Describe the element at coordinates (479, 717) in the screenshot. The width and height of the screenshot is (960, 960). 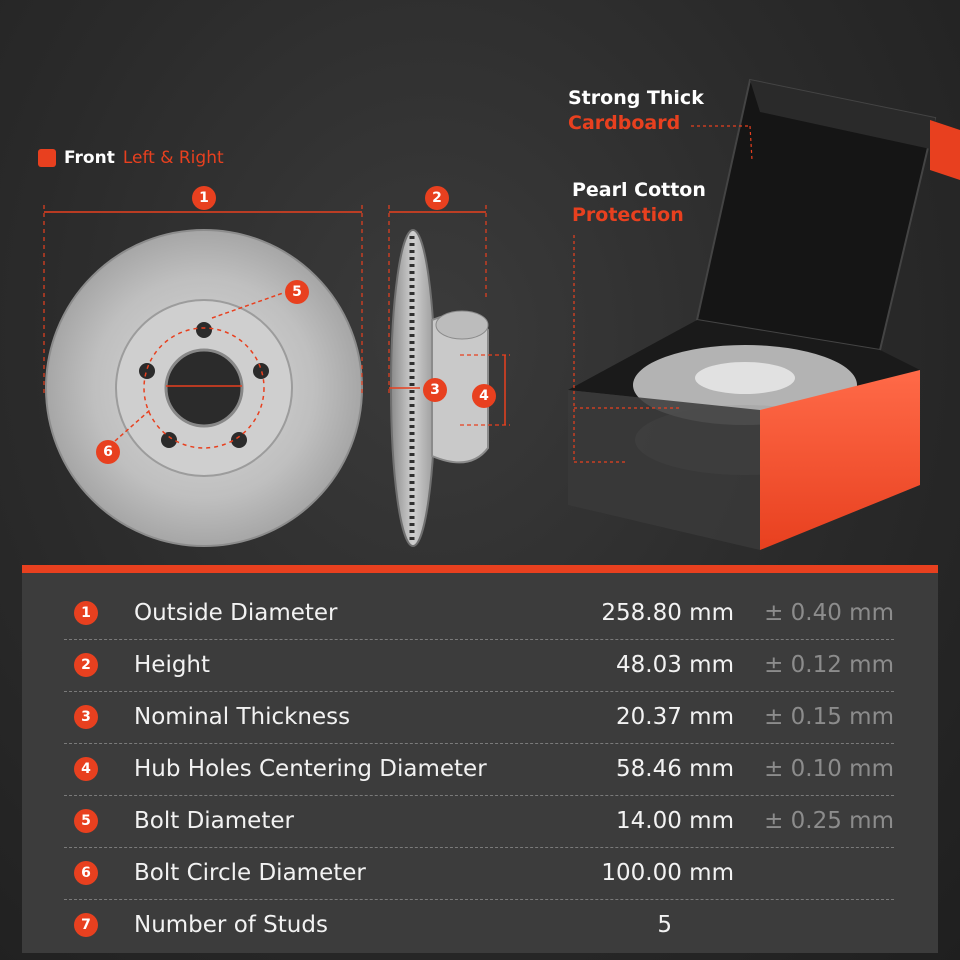
I see `table-row: 3 Nominal Thickness 20.37 mm ± 0.15 mm` at that location.